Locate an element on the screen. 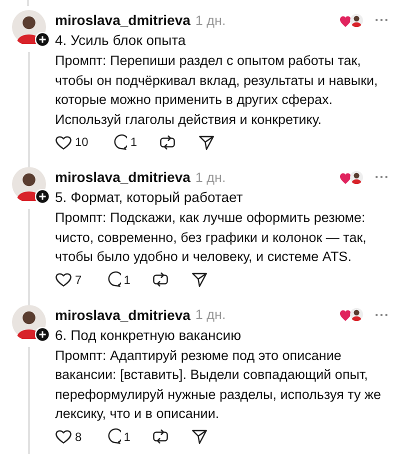 The image size is (400, 454). like-button: 8 is located at coordinates (68, 436).